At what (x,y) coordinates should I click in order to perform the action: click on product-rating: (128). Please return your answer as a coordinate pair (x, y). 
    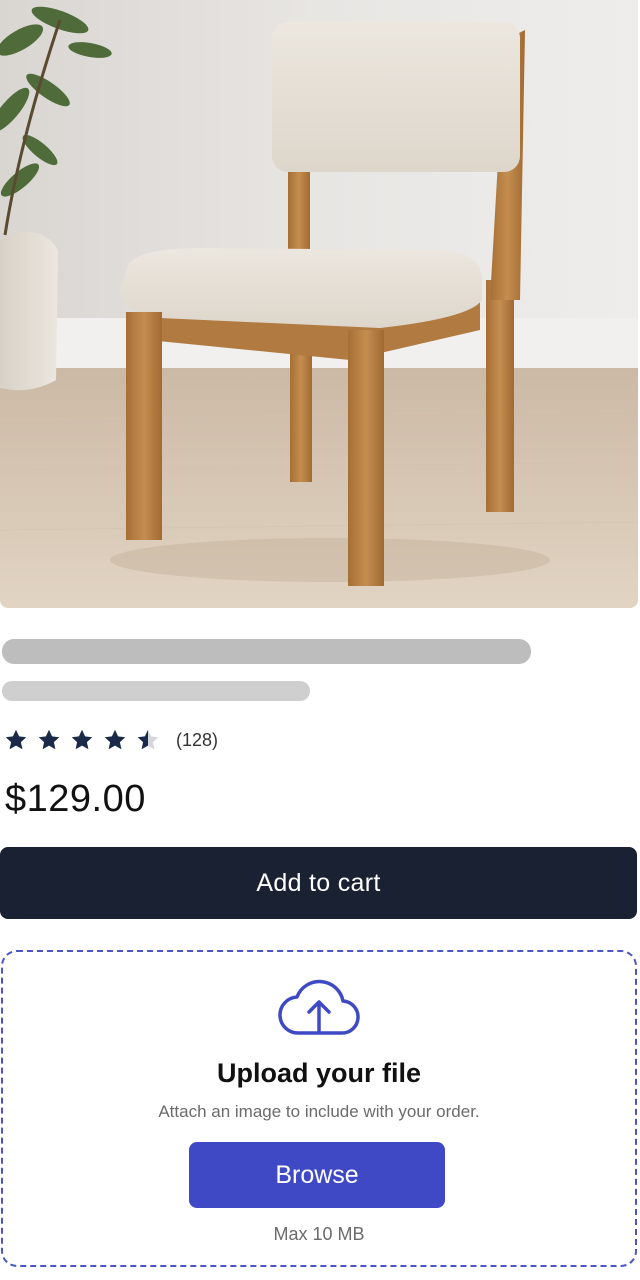
    Looking at the image, I should click on (111, 740).